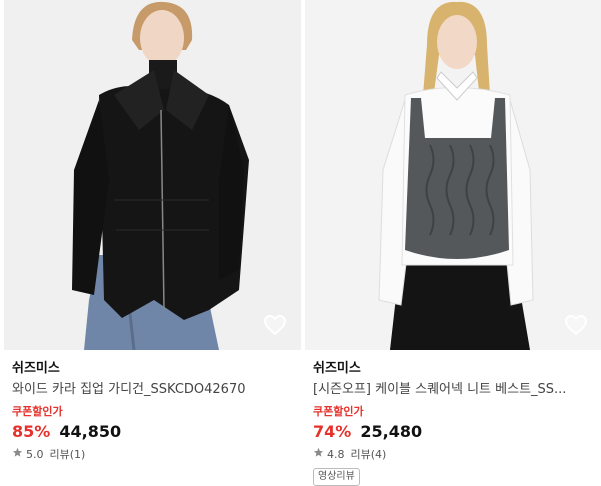  Describe the element at coordinates (90, 431) in the screenshot. I see `sale-price: 44,850` at that location.